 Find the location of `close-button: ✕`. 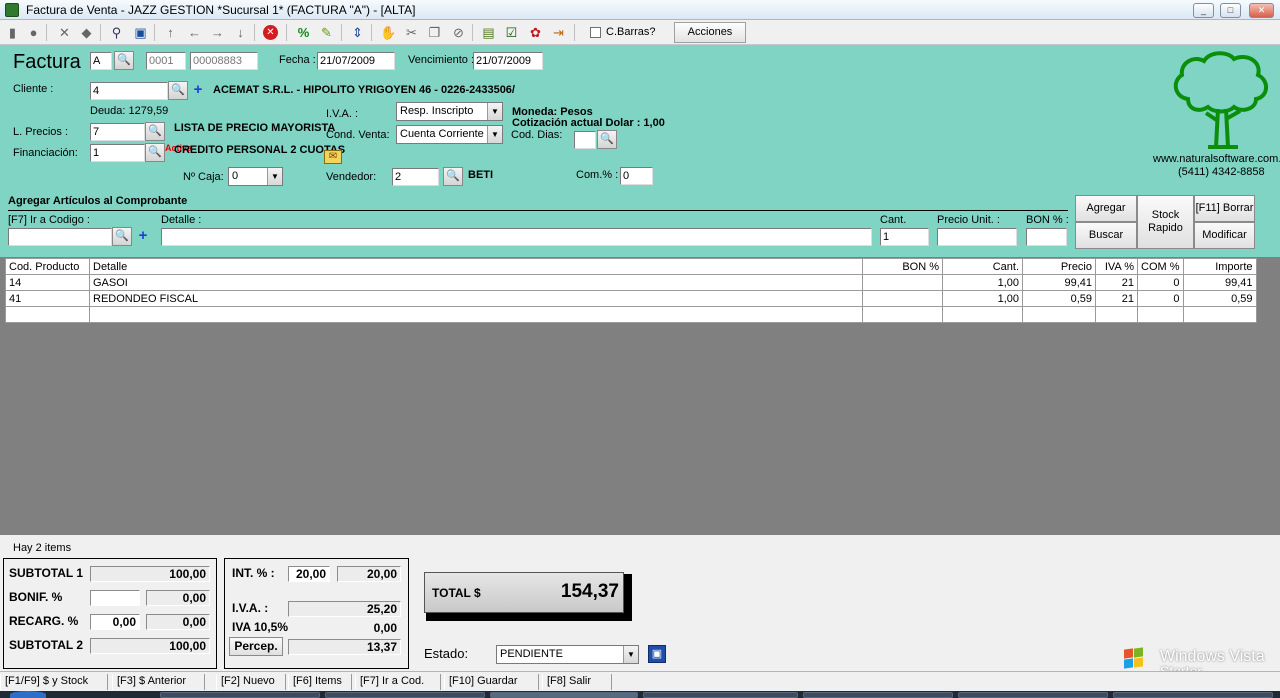

close-button: ✕ is located at coordinates (1261, 10).